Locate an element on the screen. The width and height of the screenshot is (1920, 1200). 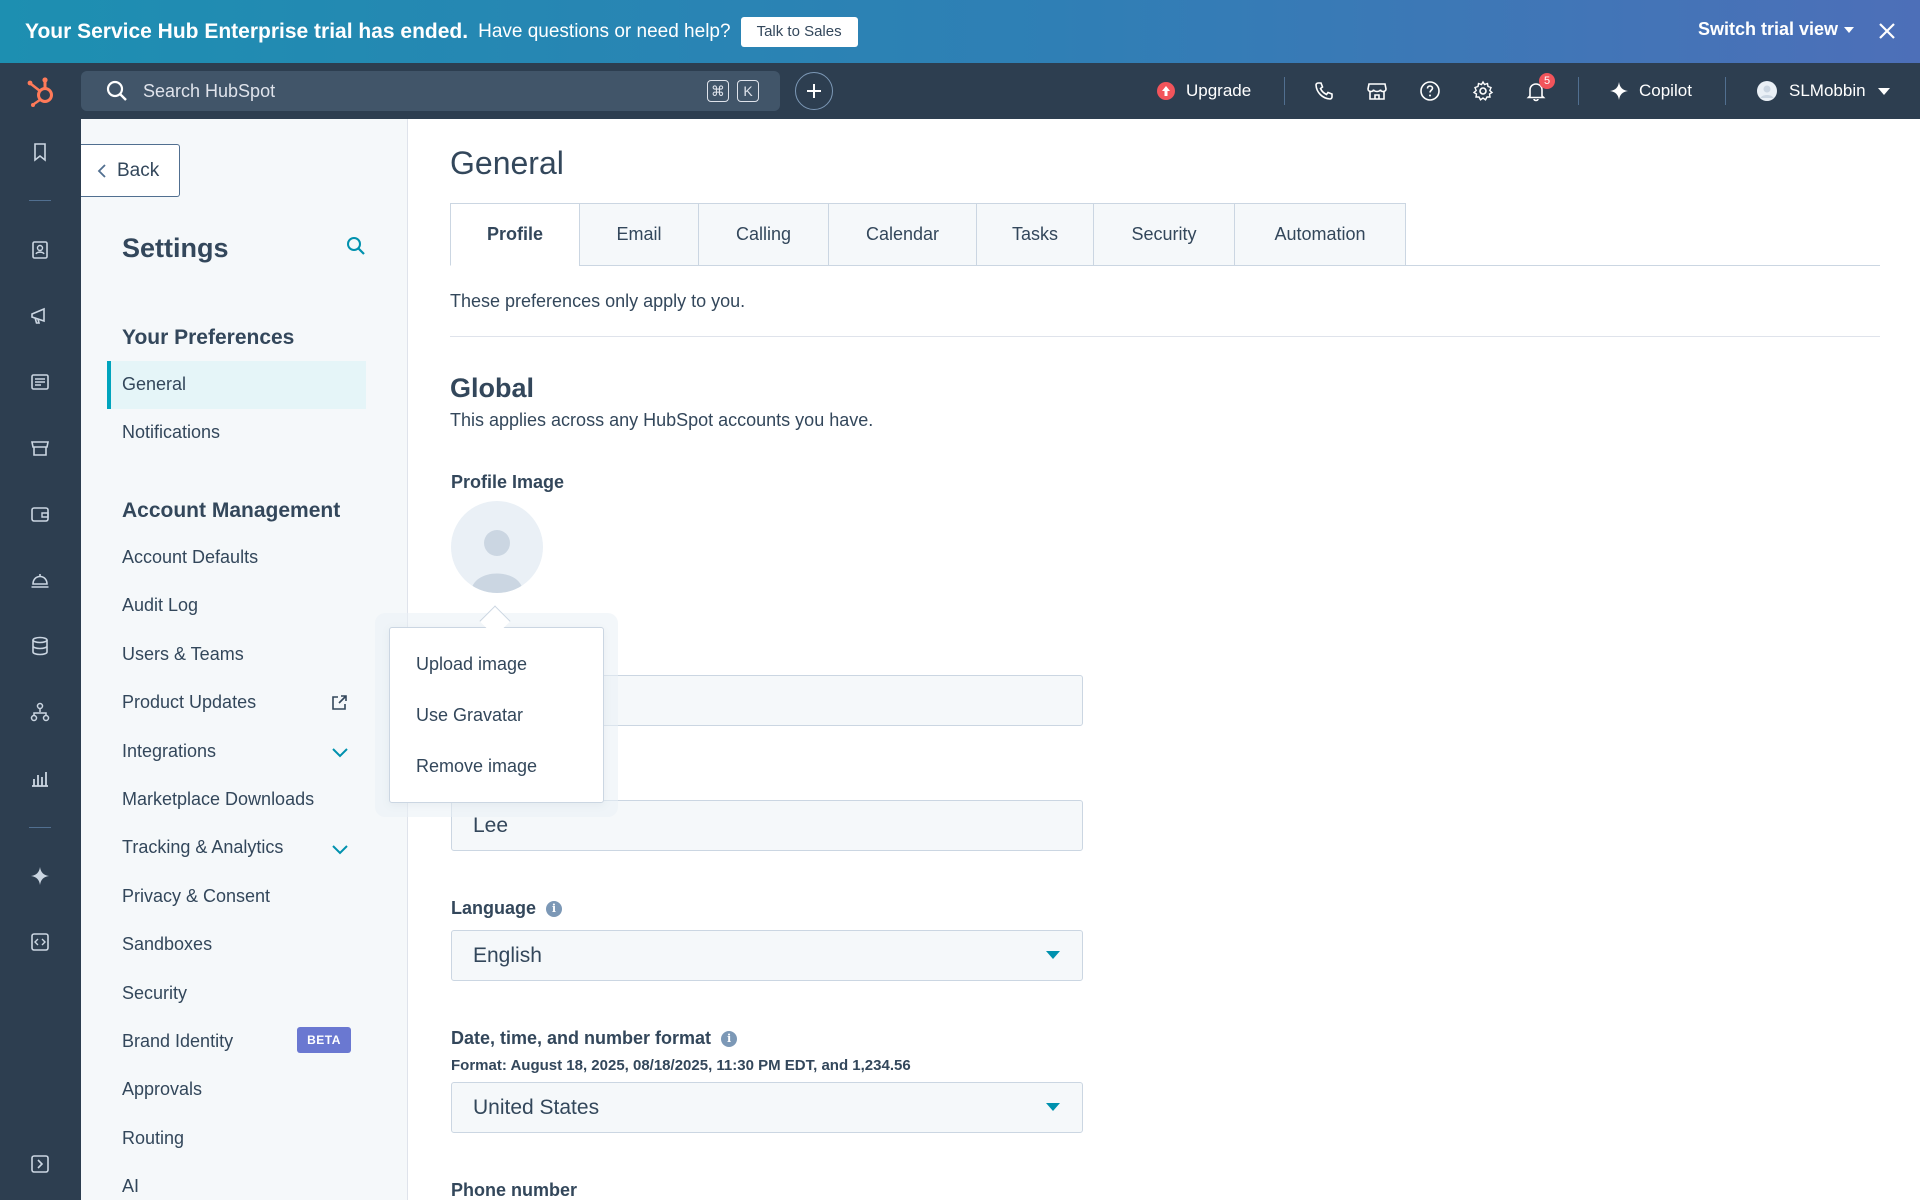
copilot-button: Copilot is located at coordinates (1650, 91).